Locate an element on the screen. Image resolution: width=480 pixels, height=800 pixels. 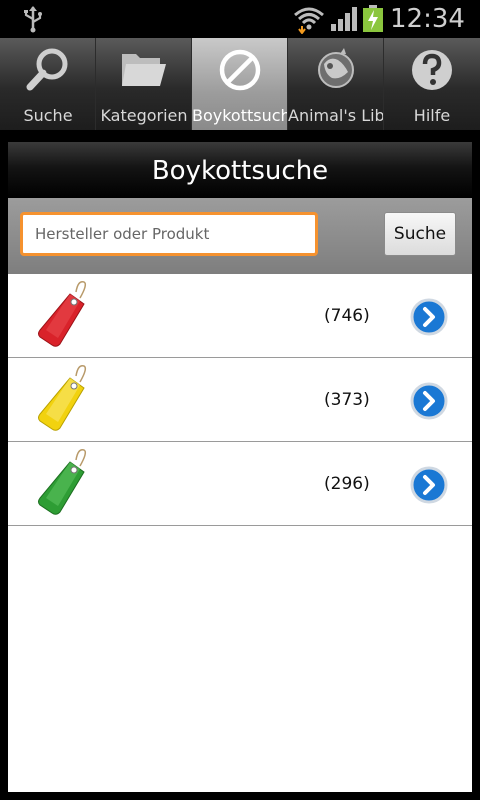
globe-animals-icon is located at coordinates (336, 68).